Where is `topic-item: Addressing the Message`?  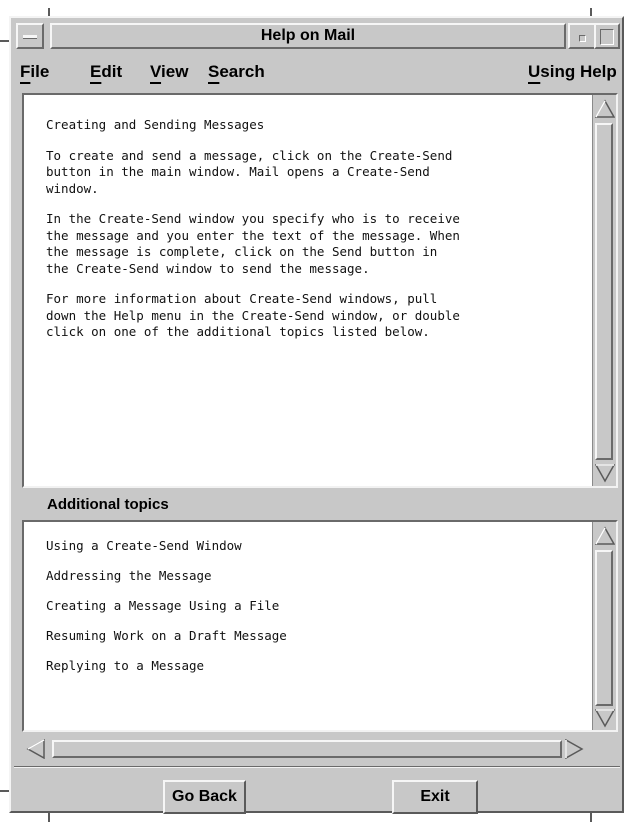 topic-item: Addressing the Message is located at coordinates (166, 583).